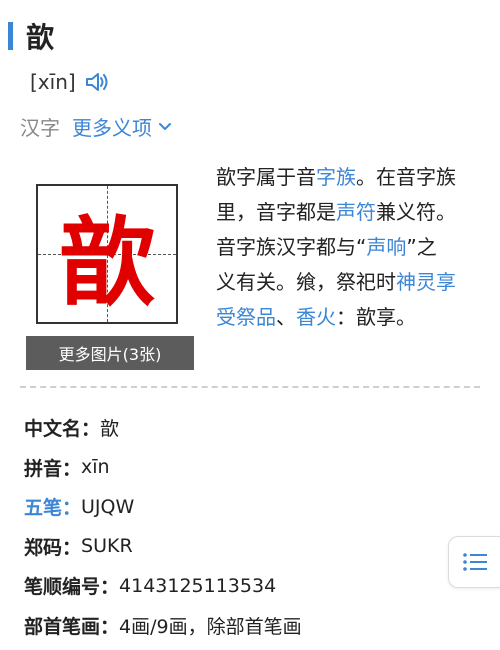  What do you see at coordinates (53, 547) in the screenshot?
I see `info-label: 郑码：` at bounding box center [53, 547].